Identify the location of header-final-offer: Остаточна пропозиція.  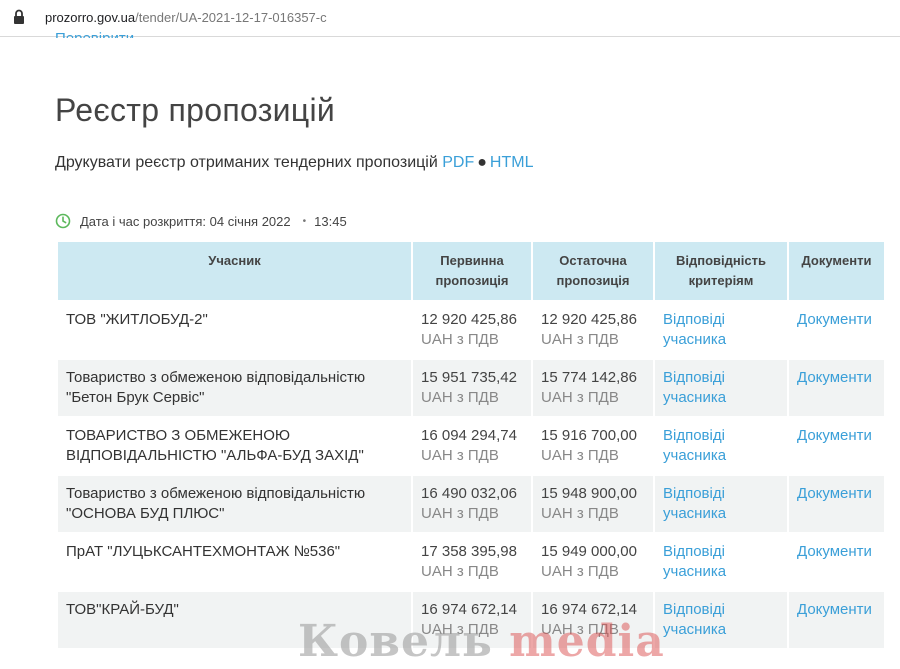
(593, 271).